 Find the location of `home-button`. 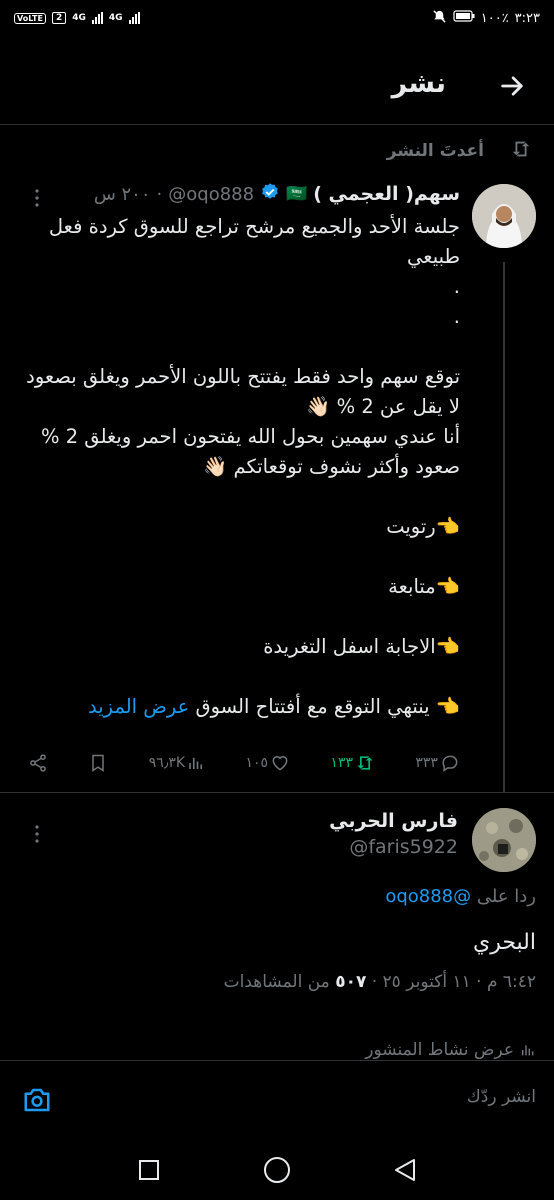

home-button is located at coordinates (277, 1170).